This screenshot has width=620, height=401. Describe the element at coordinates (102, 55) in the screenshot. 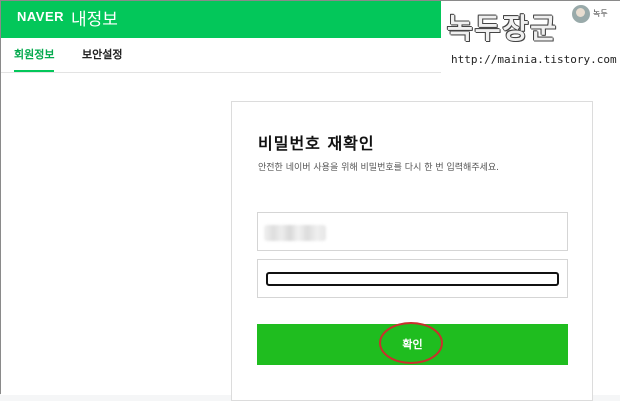

I see `tab-security-settings: 보안설정` at that location.